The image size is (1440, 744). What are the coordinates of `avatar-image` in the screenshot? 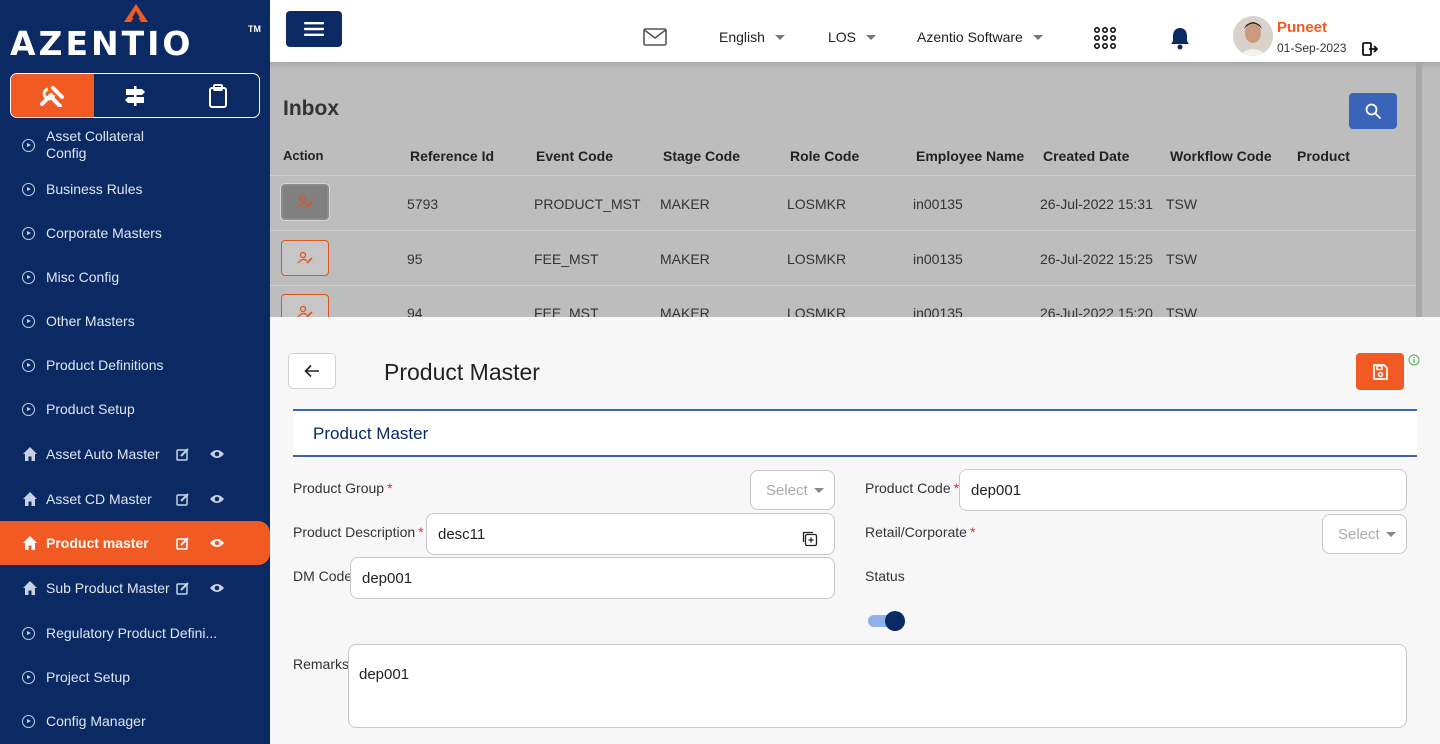 It's located at (1253, 36).